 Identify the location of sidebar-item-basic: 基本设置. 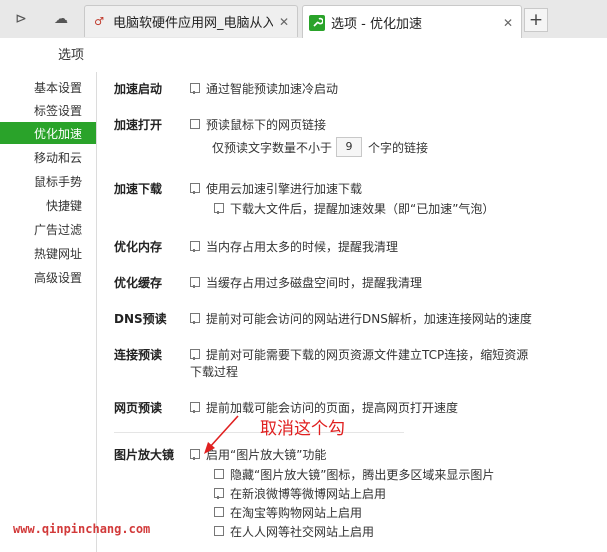
(48, 87).